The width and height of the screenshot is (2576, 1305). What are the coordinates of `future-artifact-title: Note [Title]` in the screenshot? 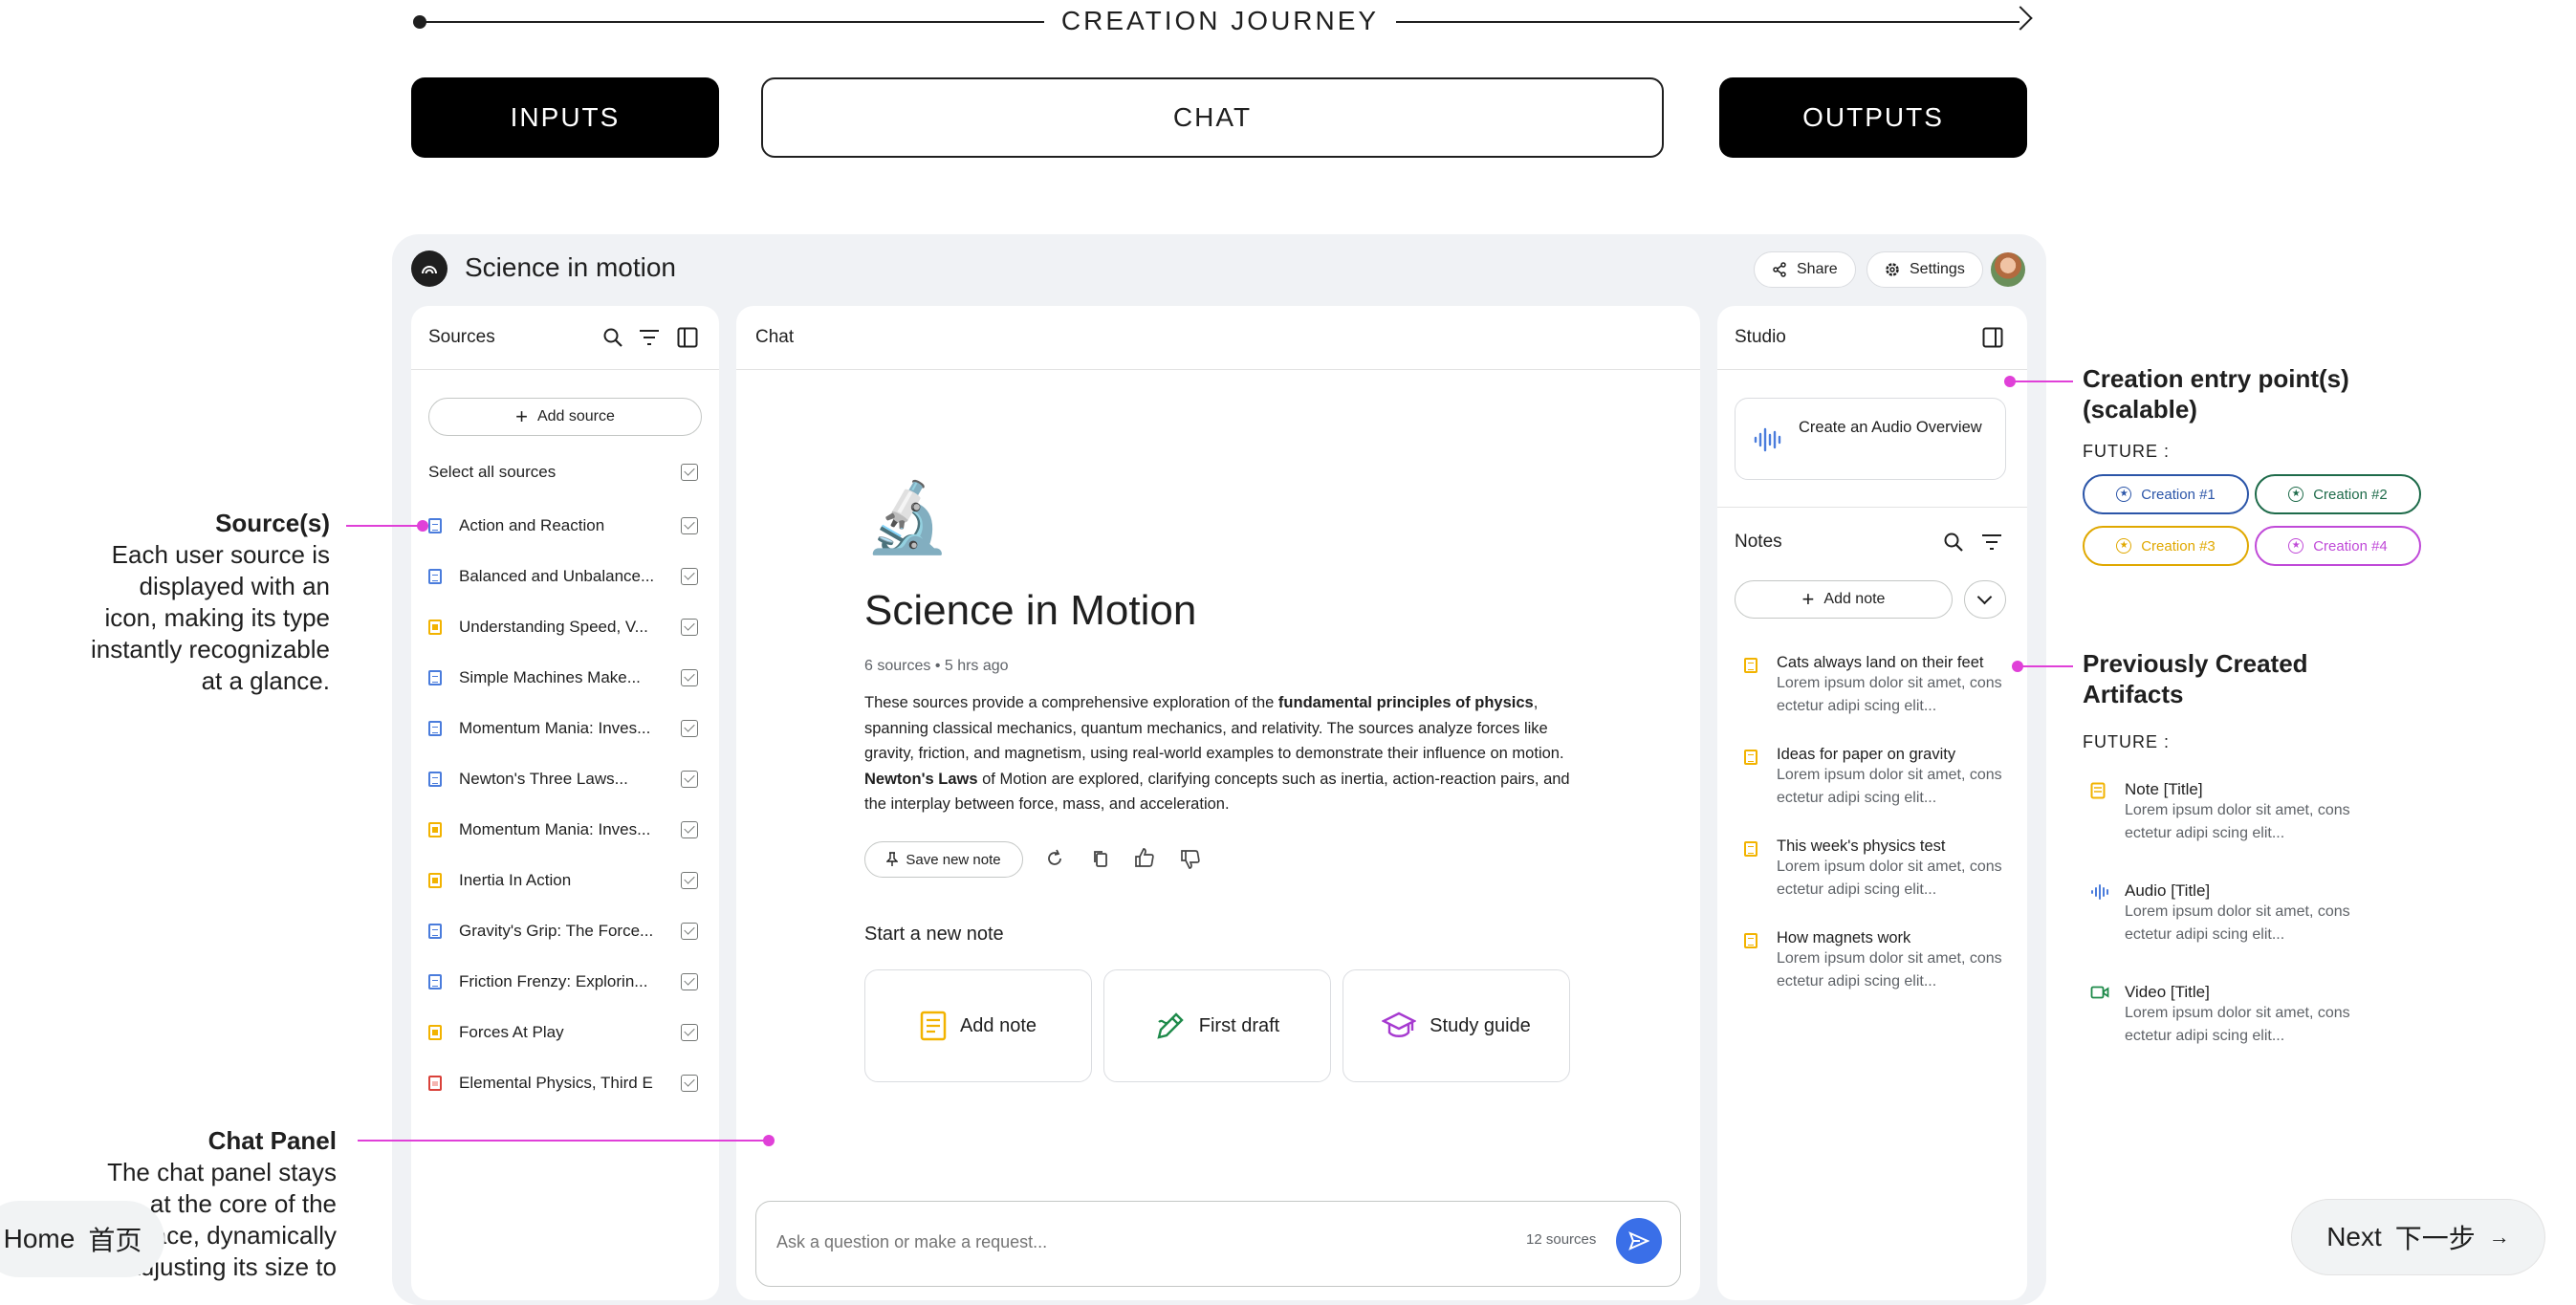 It's located at (2164, 789).